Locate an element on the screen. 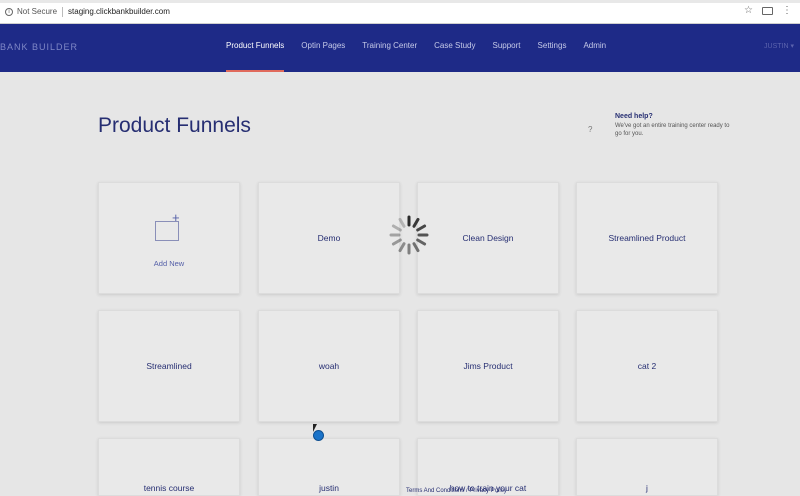 The height and width of the screenshot is (496, 800). funnel-card: tennis course is located at coordinates (169, 467).